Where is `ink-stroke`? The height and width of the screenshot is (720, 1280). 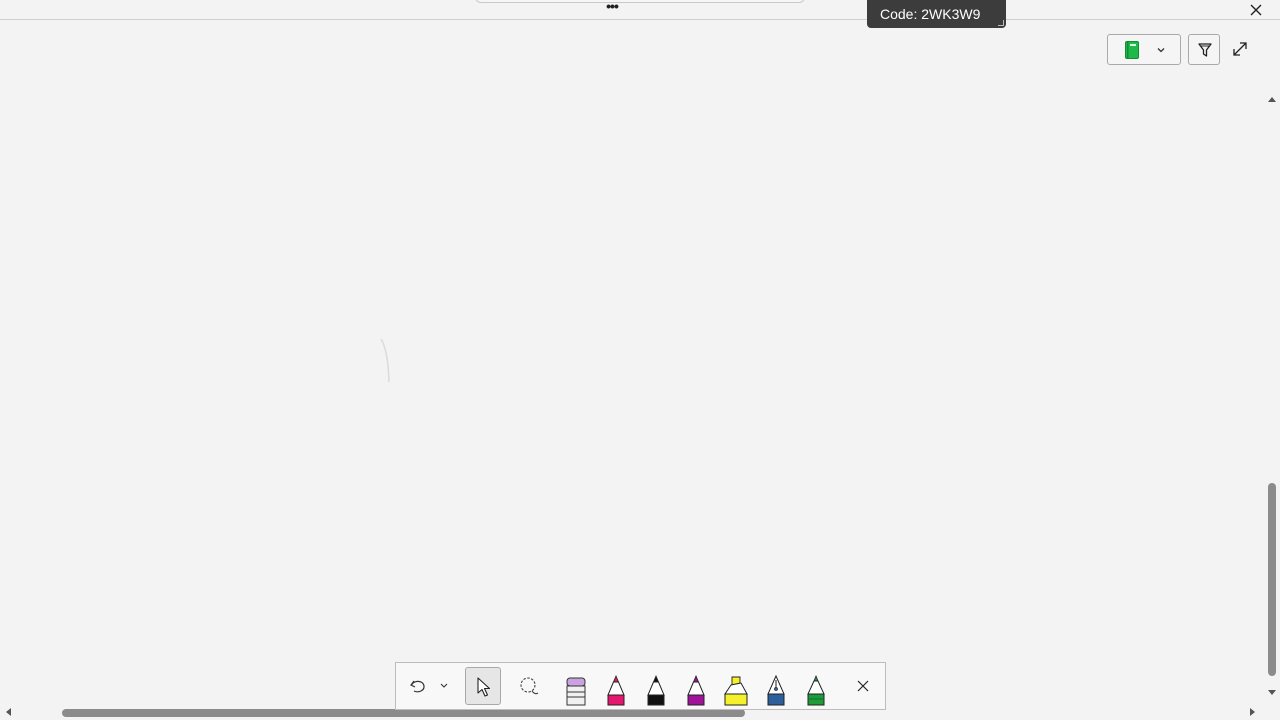 ink-stroke is located at coordinates (386, 361).